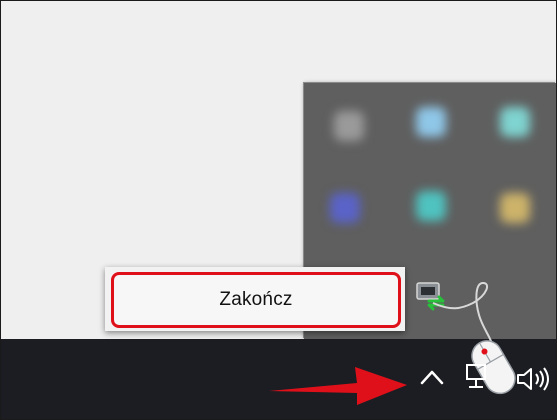 This screenshot has width=557, height=420. I want to click on chevron-up-icon, so click(432, 377).